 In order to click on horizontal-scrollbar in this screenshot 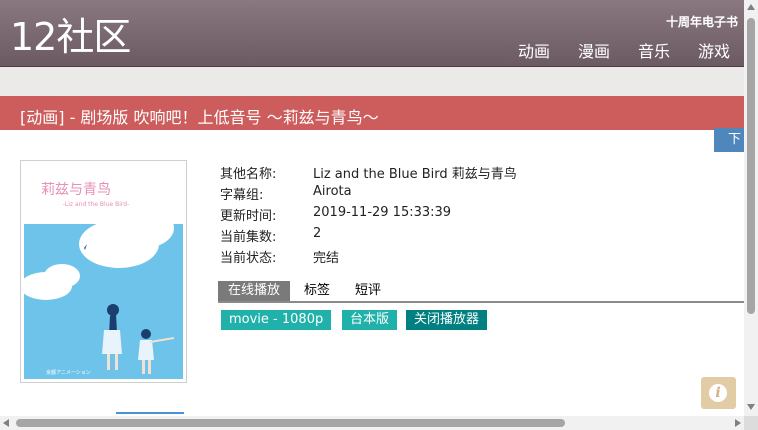, I will do `click(372, 423)`.